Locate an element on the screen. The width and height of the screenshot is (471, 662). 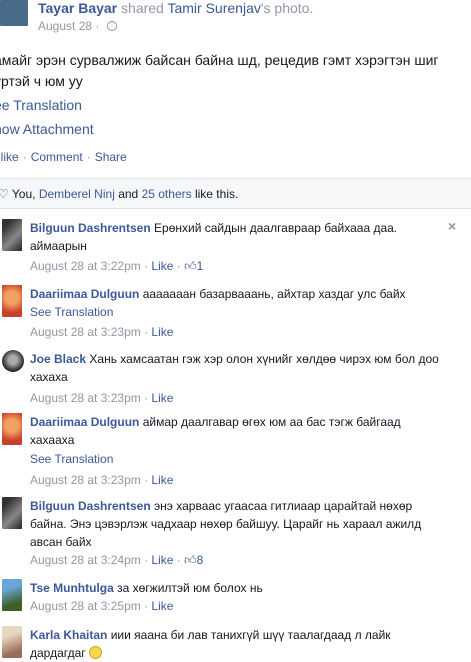
comment-like-count: 1 is located at coordinates (200, 266).